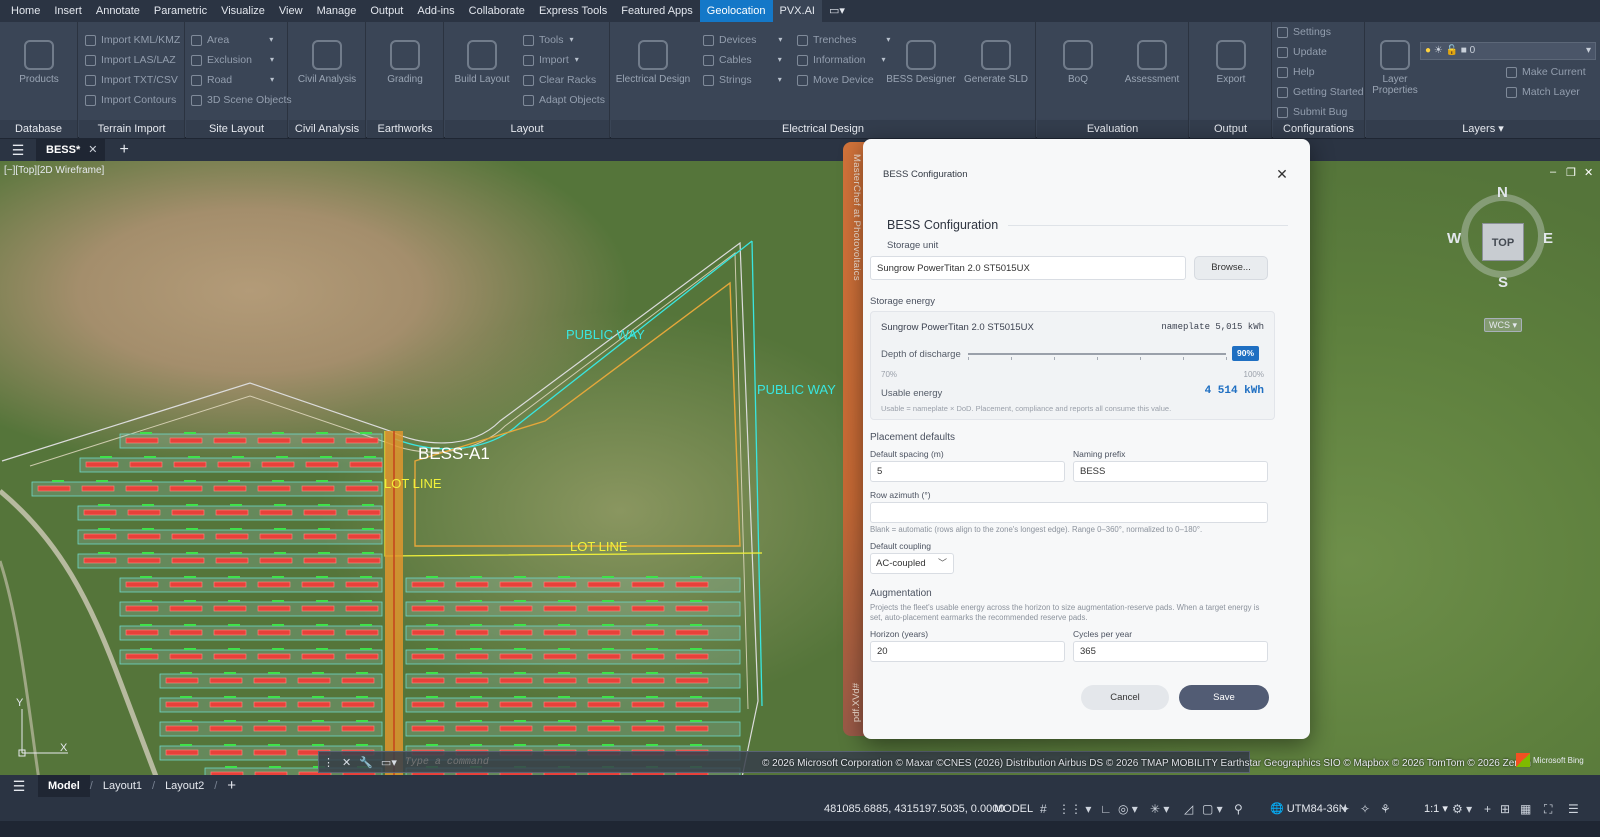 This screenshot has height=837, width=1600. Describe the element at coordinates (742, 80) in the screenshot. I see `strings-button: Strings ▾` at that location.